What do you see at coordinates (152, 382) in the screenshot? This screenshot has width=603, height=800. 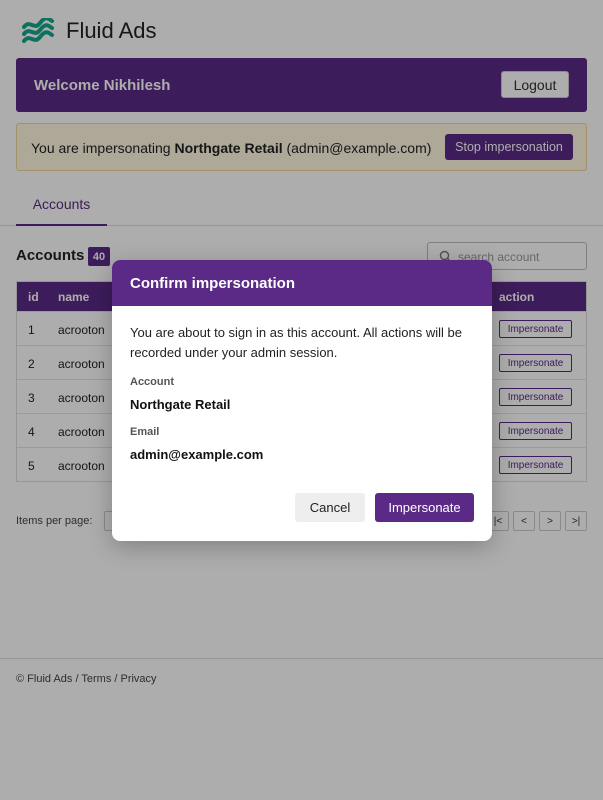 I see `account-label: Account` at bounding box center [152, 382].